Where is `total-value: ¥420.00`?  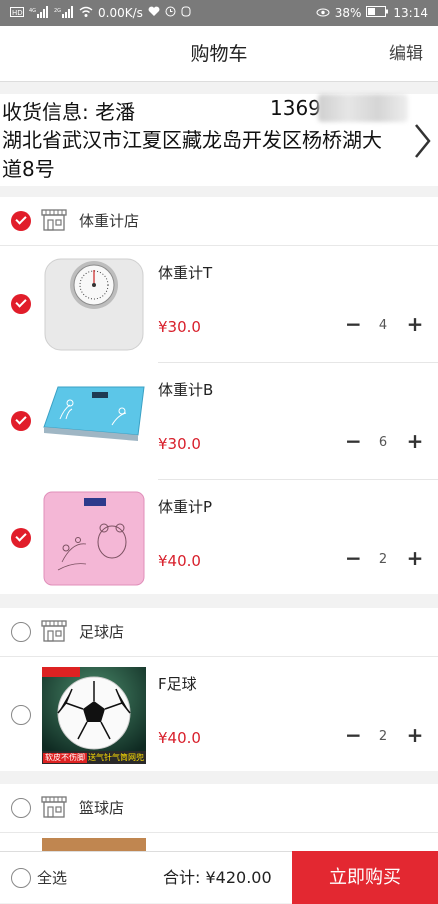
total-value: ¥420.00 is located at coordinates (238, 877).